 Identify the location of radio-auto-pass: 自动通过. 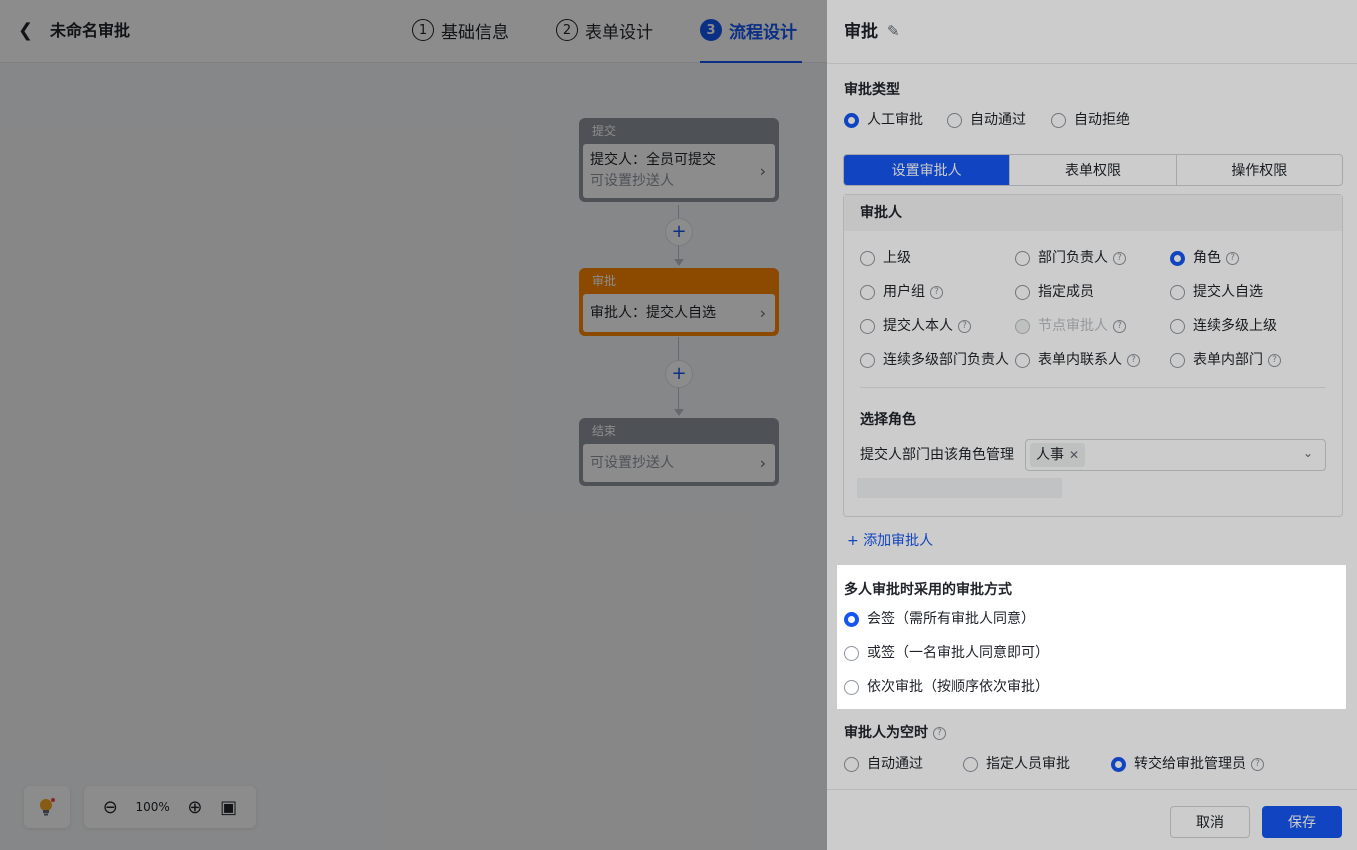
(986, 120).